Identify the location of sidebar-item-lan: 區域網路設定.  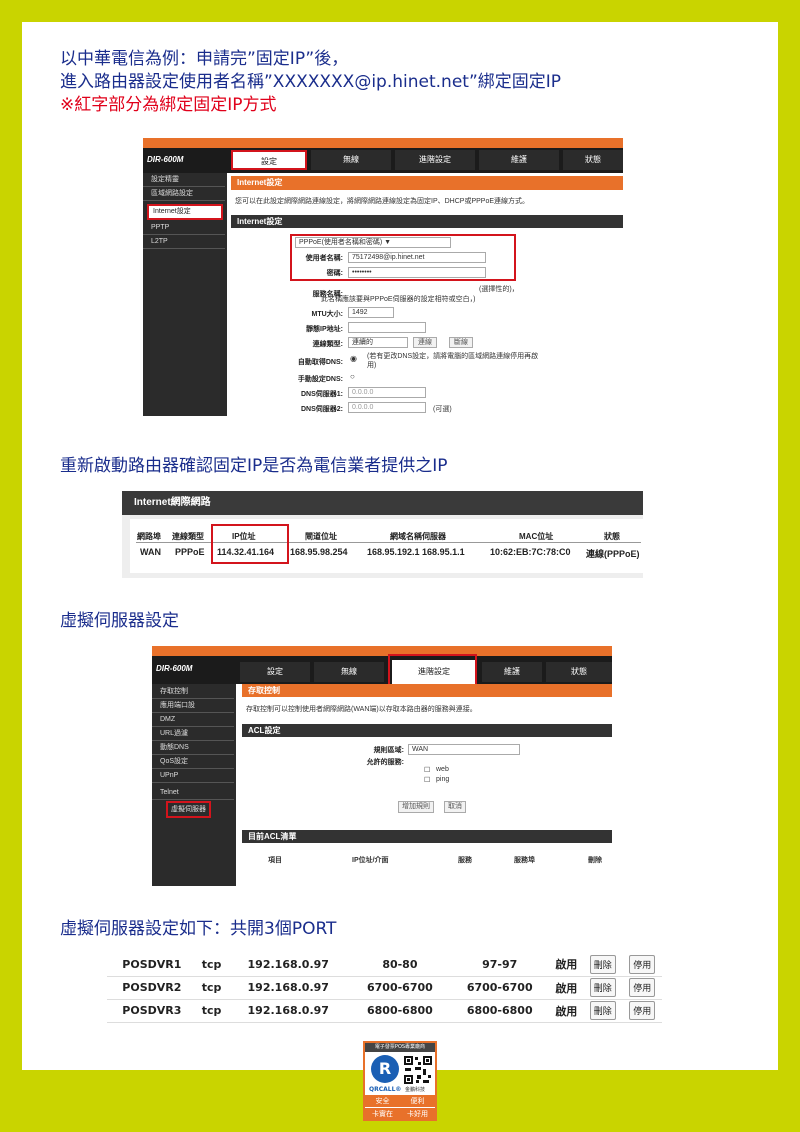
(184, 194).